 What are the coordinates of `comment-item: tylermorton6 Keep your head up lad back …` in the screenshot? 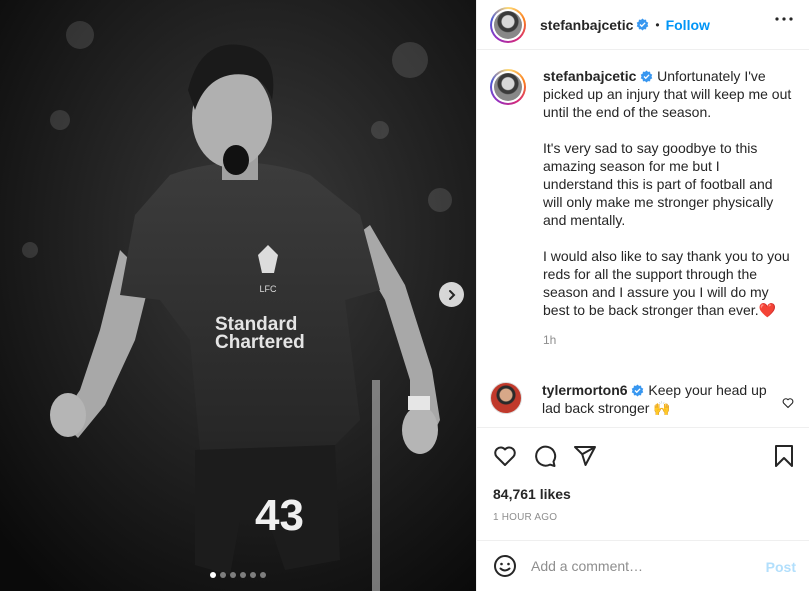 It's located at (645, 399).